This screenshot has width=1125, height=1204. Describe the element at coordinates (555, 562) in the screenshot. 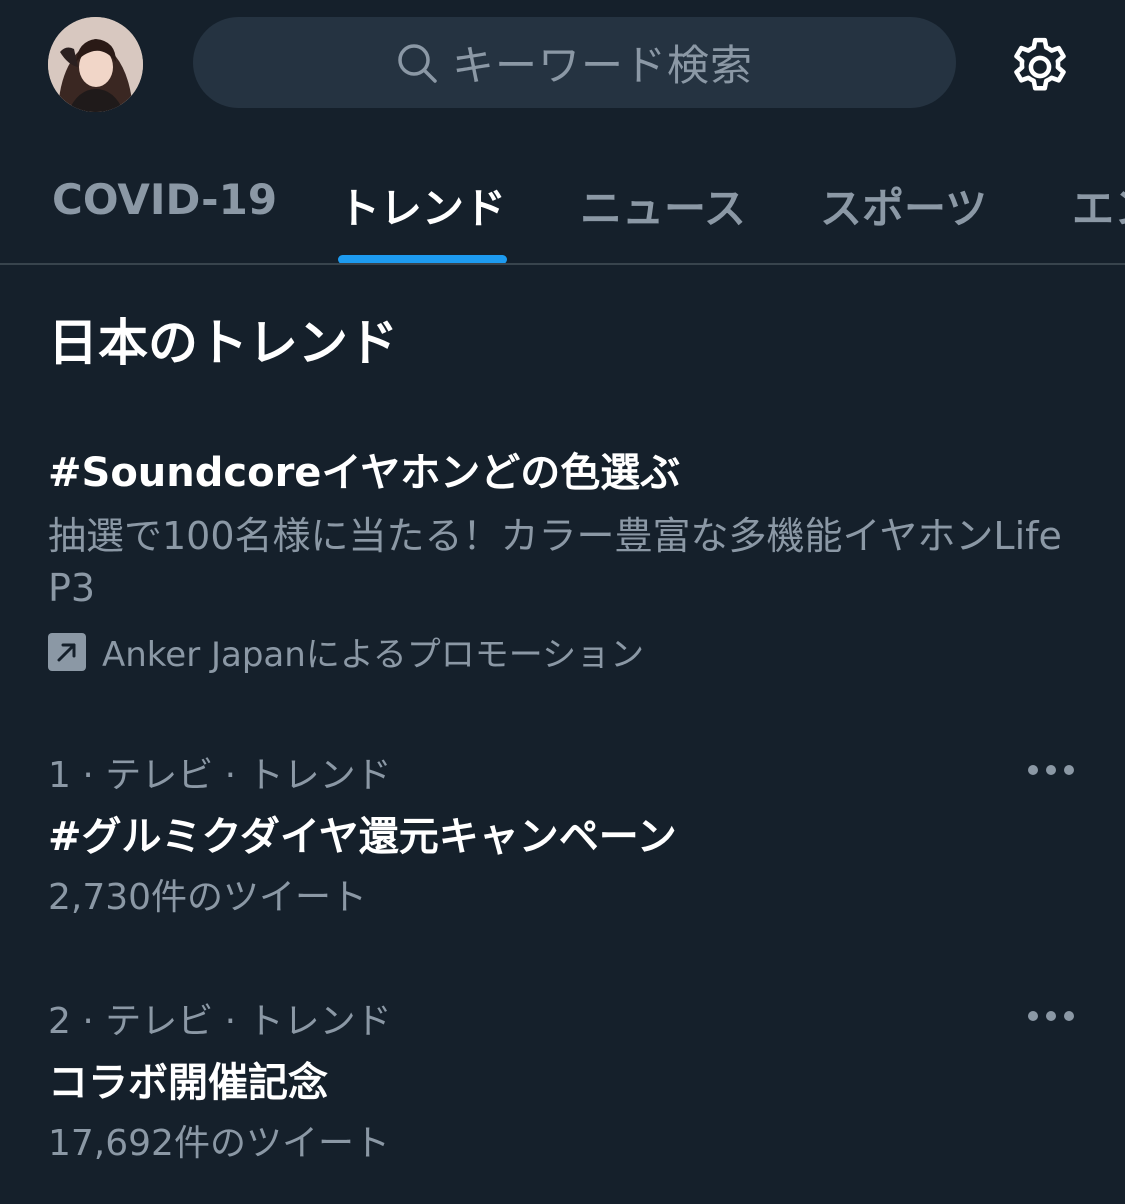

I see `promoted-trend-description: 抽選で100名様に当たる！カラー豊富な多機能イヤホンLife P3` at that location.